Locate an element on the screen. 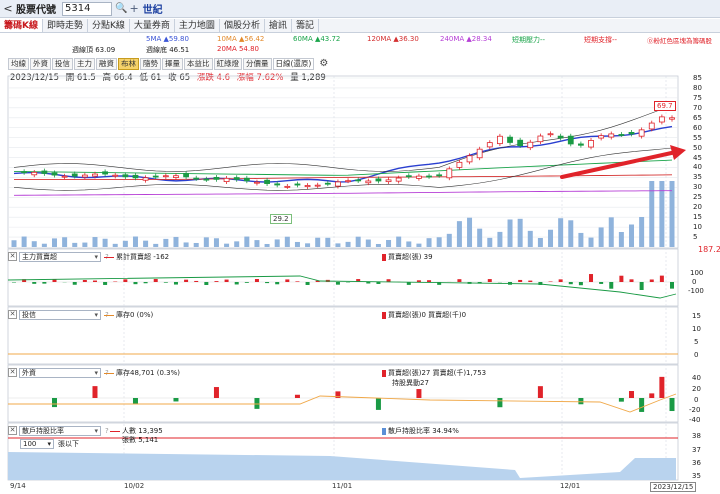  add-icon: + is located at coordinates (133, 8).